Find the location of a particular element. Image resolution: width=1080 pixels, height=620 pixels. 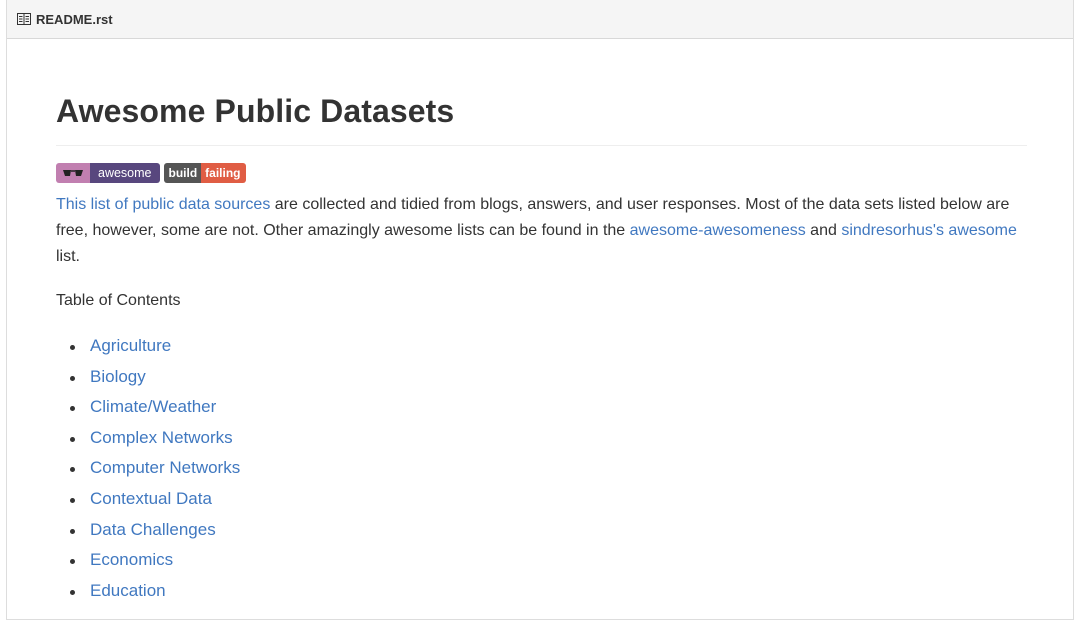

toc-link-contextual-data: Contextual Data is located at coordinates (151, 498).